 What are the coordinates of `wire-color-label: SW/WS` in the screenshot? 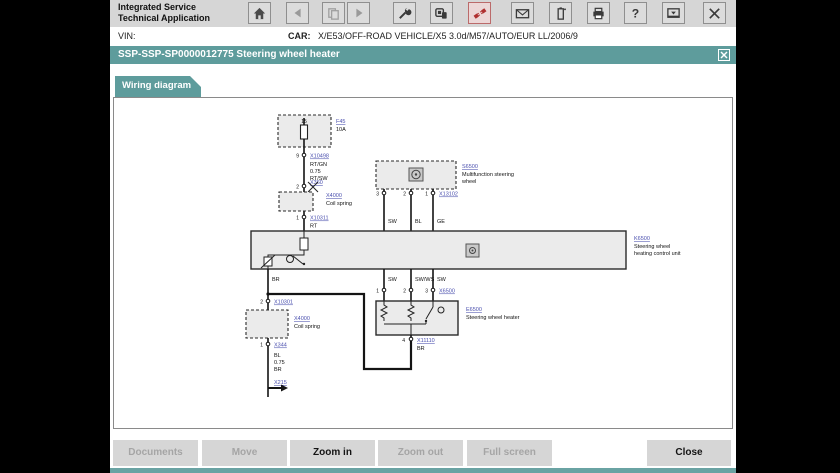 It's located at (425, 280).